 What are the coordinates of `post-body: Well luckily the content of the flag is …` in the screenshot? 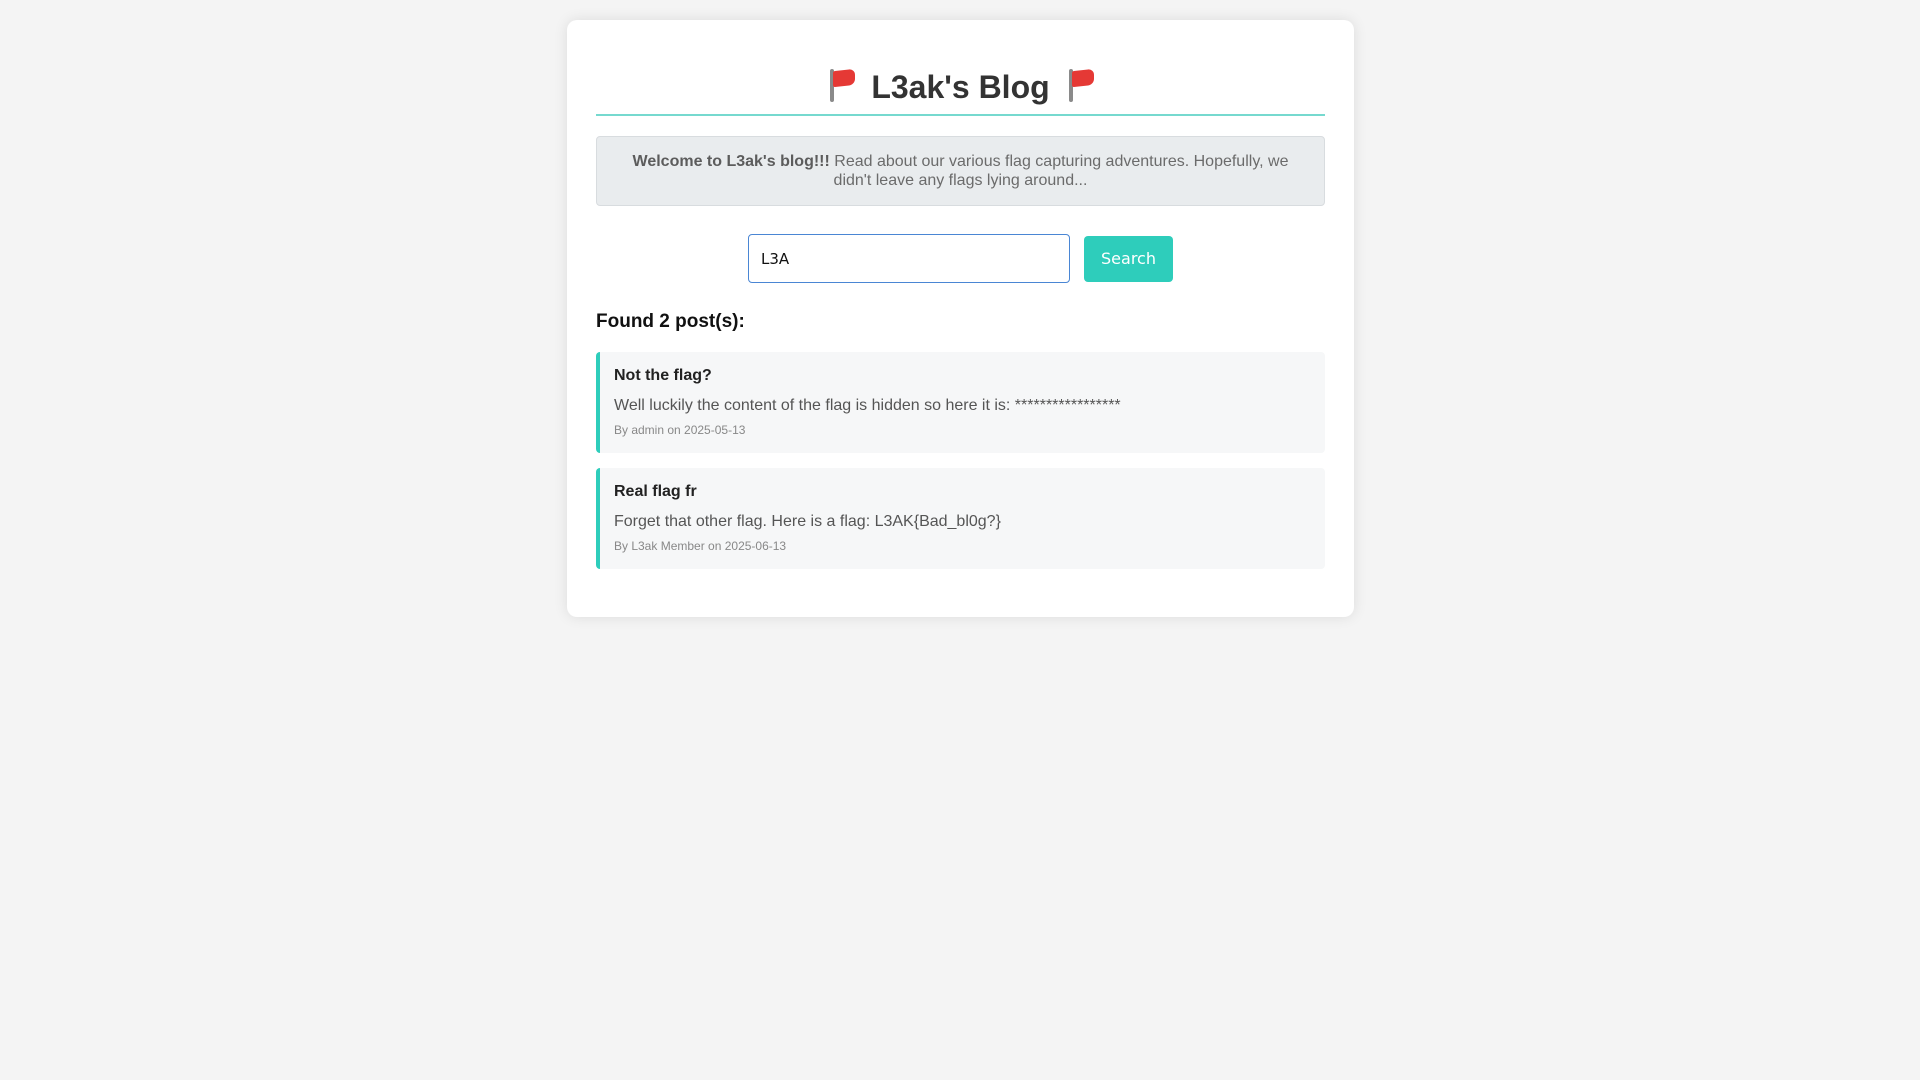 It's located at (867, 405).